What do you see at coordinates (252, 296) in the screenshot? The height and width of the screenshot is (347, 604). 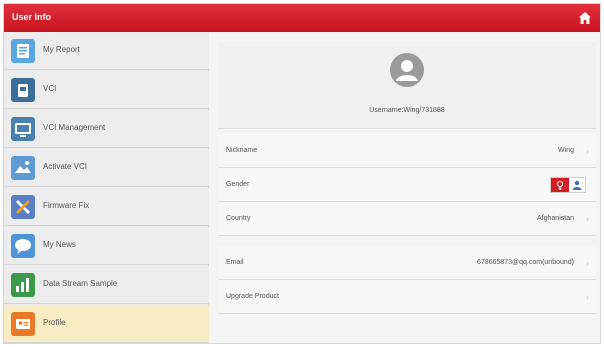 I see `upgrade-product-label: Upgrade Product` at bounding box center [252, 296].